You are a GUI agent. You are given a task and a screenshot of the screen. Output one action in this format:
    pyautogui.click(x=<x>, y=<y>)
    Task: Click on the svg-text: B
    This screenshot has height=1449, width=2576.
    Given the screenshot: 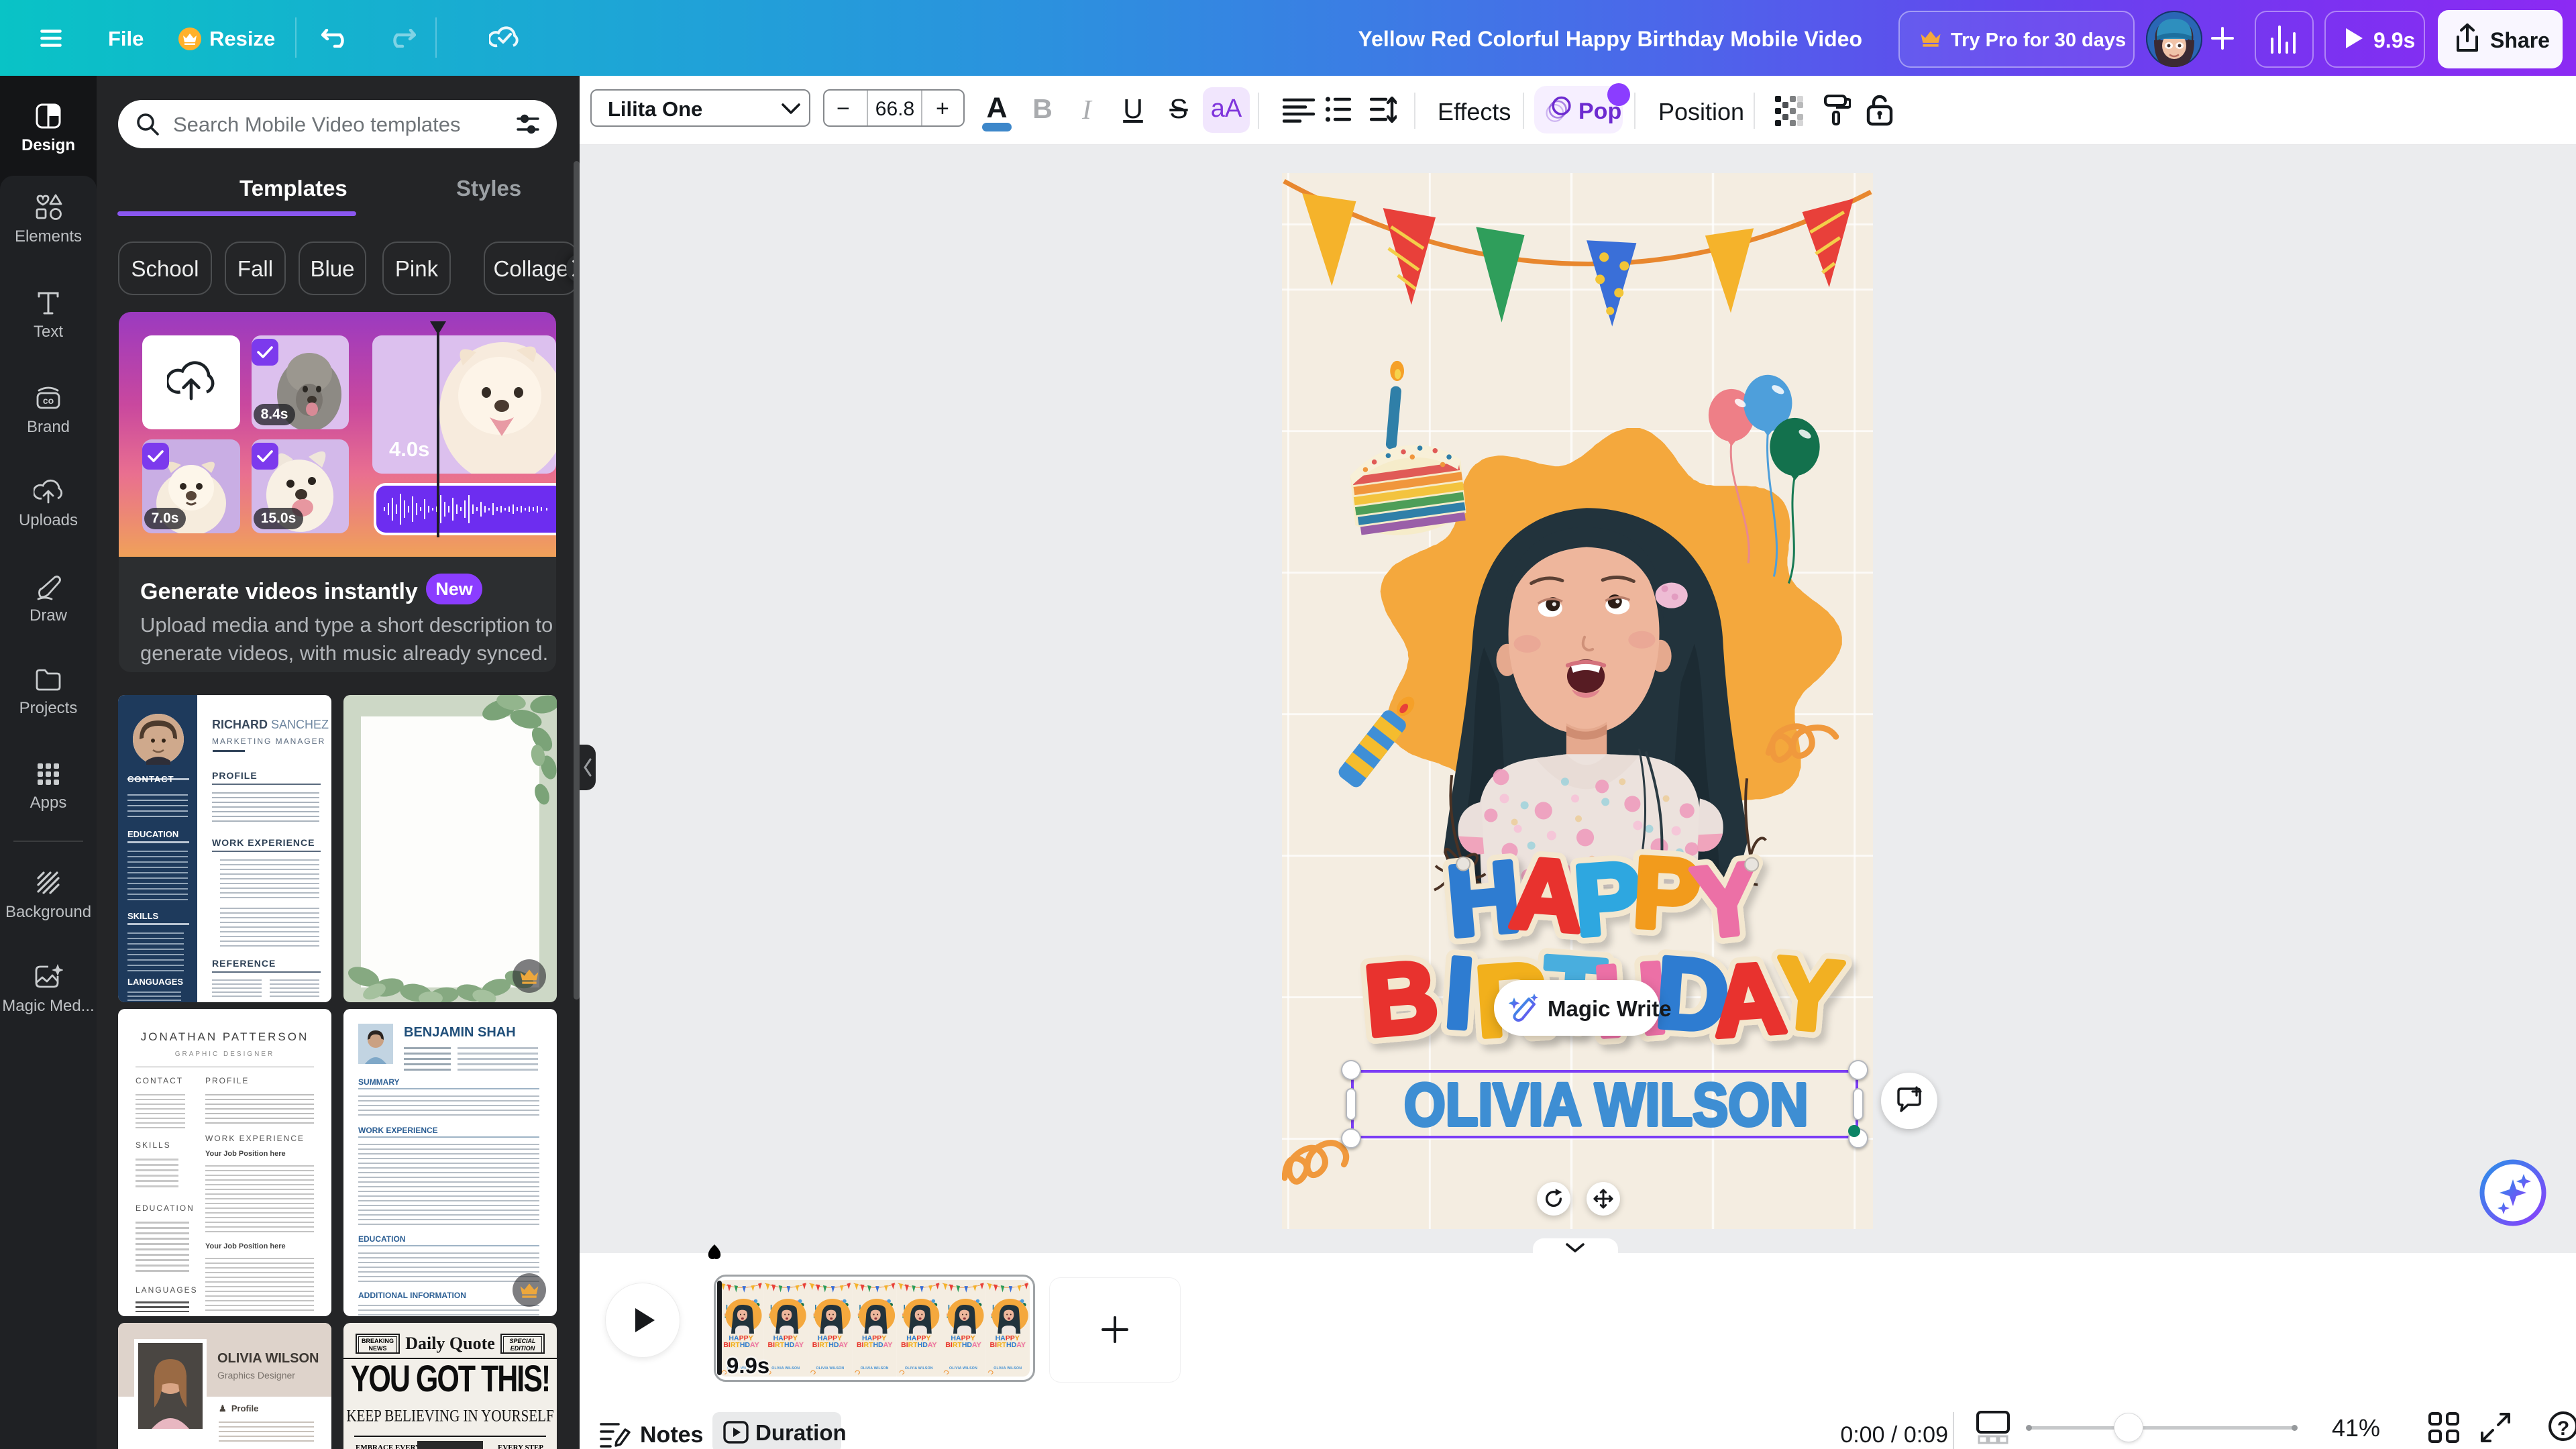 What is the action you would take?
    pyautogui.click(x=1401, y=999)
    